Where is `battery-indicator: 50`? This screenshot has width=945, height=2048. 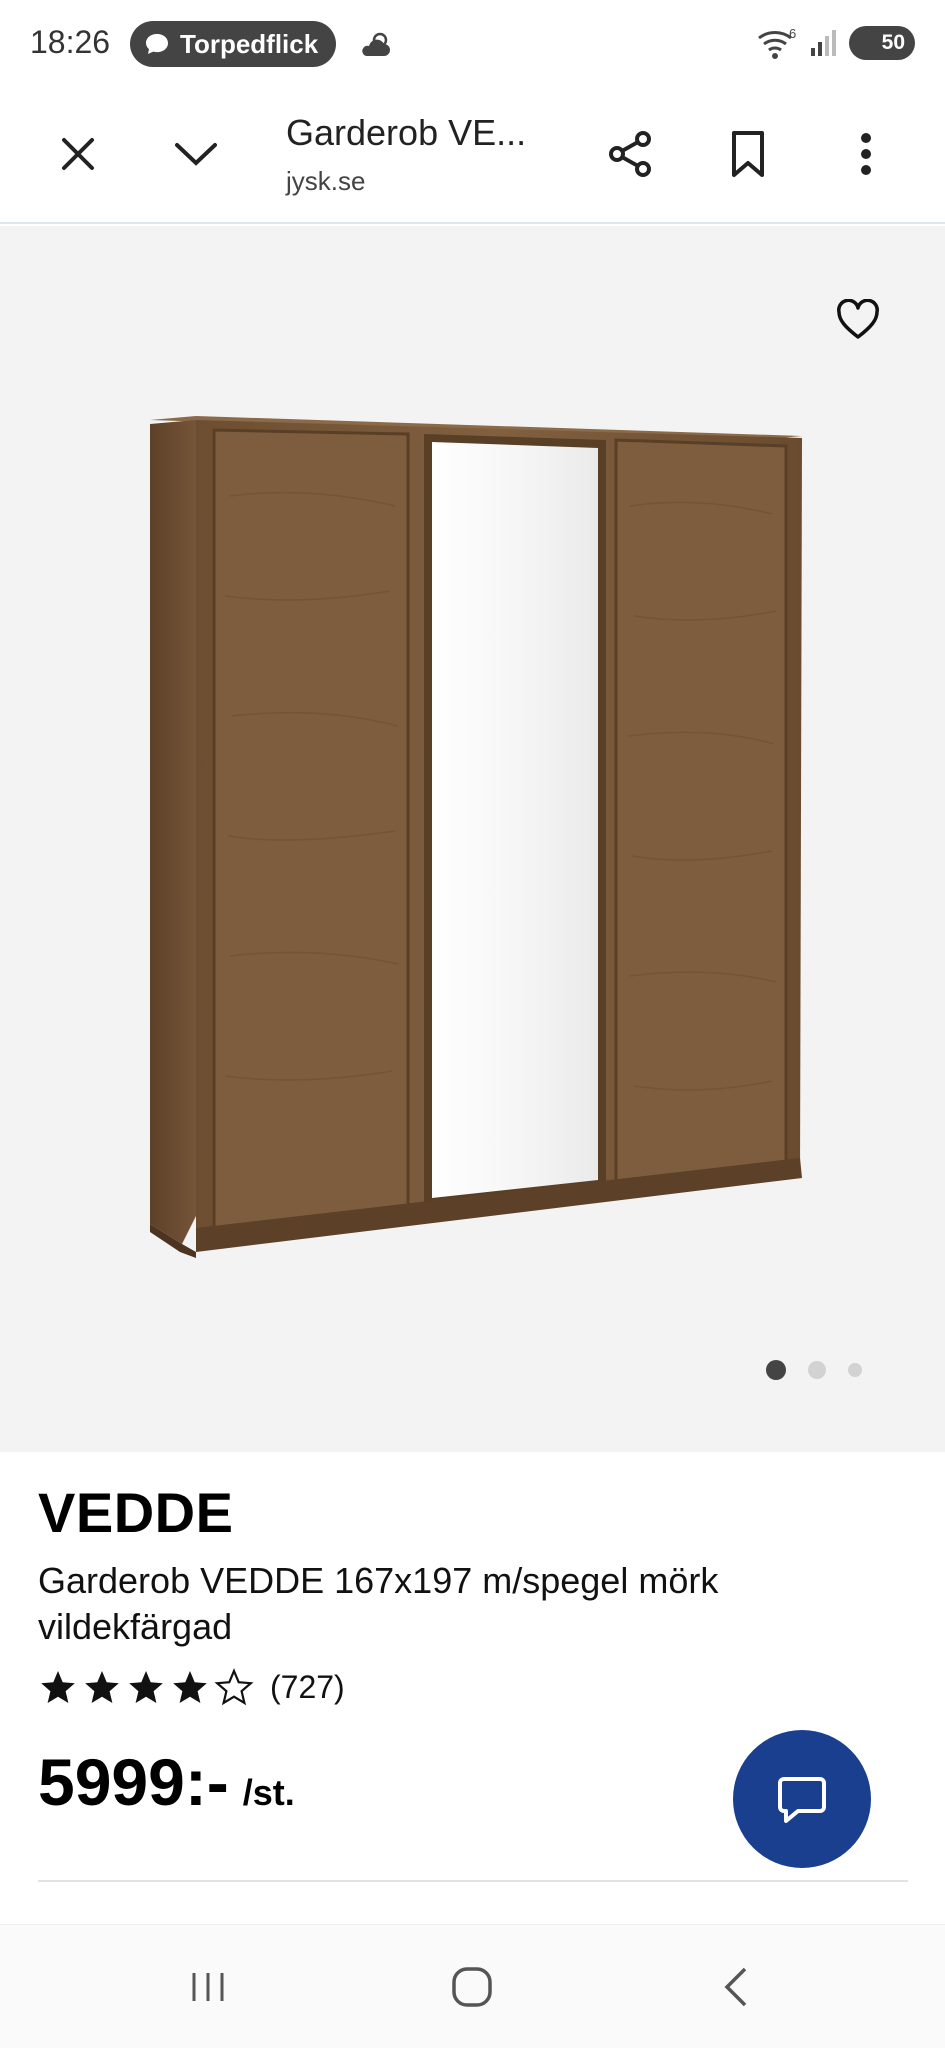 battery-indicator: 50 is located at coordinates (882, 43).